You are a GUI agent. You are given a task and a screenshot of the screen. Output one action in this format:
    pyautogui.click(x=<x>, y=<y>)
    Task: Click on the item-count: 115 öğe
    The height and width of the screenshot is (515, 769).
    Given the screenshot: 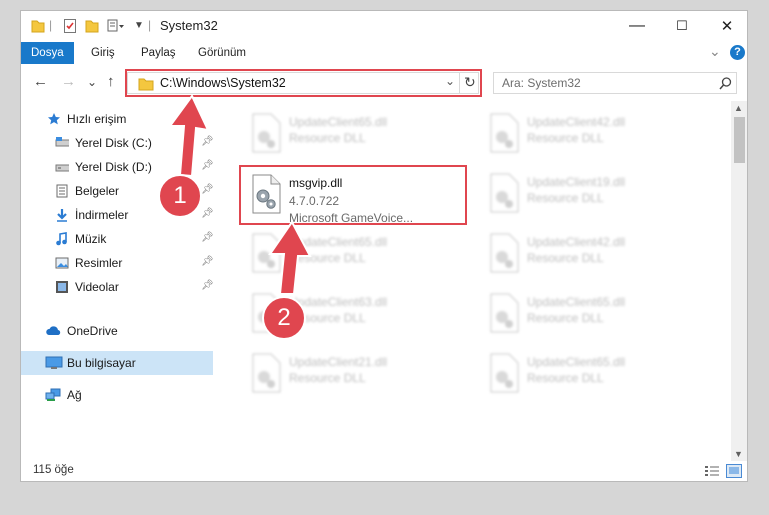 What is the action you would take?
    pyautogui.click(x=53, y=470)
    